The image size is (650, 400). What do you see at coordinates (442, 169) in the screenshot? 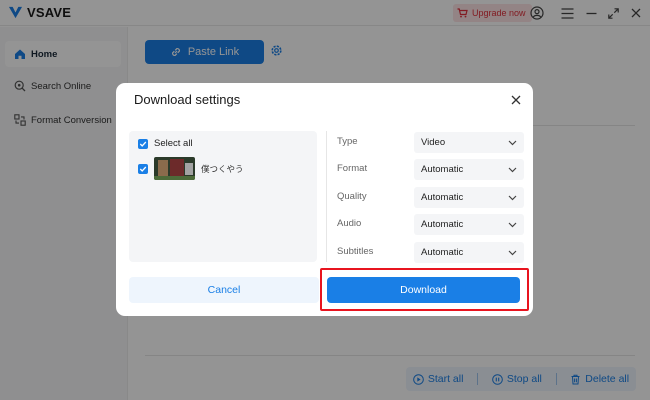
I see `format-value: Automatic` at bounding box center [442, 169].